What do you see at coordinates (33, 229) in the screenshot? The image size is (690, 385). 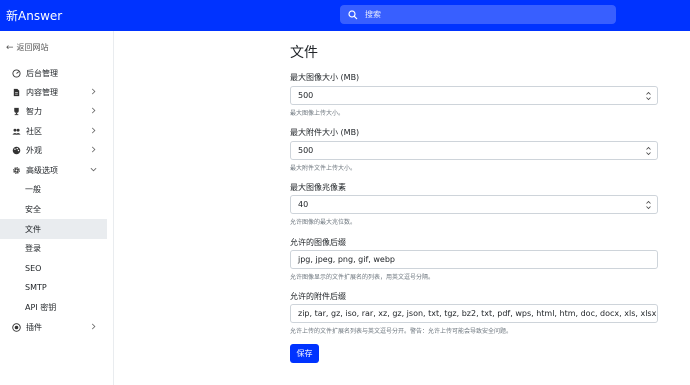 I see `subitem-label: 文件` at bounding box center [33, 229].